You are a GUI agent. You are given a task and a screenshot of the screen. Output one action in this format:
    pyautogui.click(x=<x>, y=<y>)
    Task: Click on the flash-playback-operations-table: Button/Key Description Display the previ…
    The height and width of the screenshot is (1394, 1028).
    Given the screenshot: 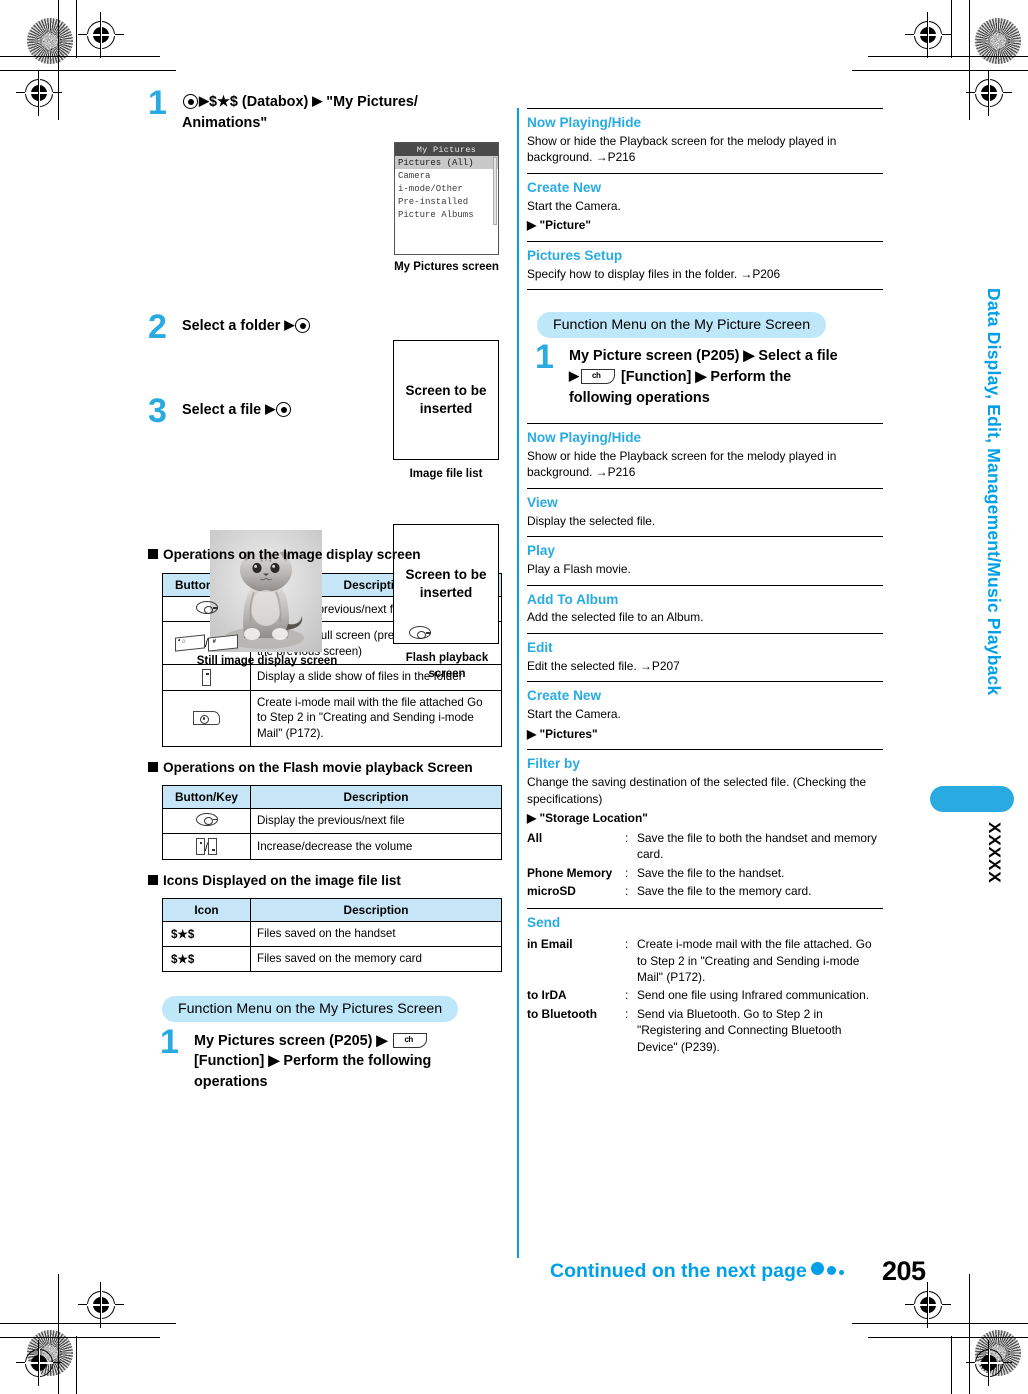 What is the action you would take?
    pyautogui.click(x=332, y=822)
    